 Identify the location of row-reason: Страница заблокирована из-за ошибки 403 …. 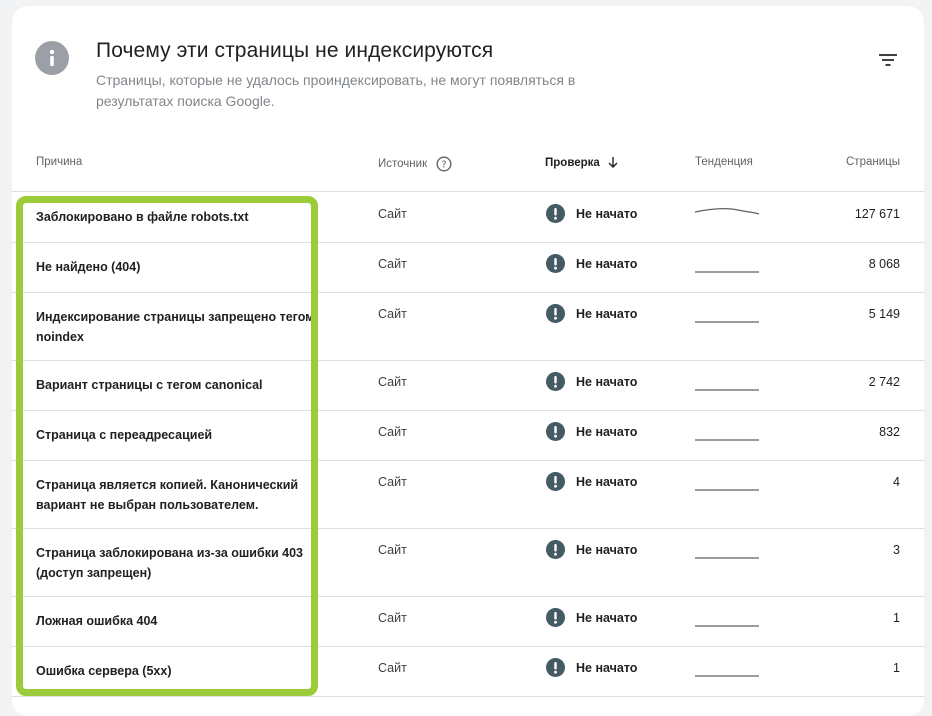
(169, 563).